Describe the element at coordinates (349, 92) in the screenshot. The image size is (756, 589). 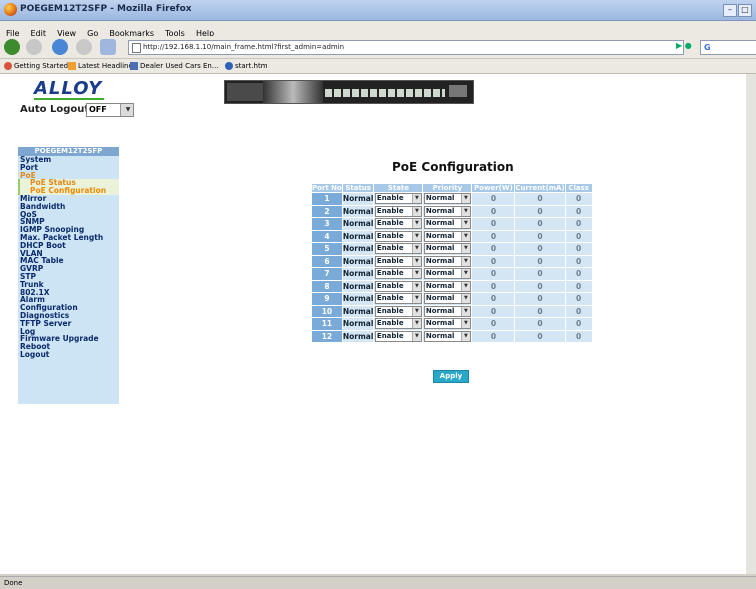
I see `switch-front-panel-image` at that location.